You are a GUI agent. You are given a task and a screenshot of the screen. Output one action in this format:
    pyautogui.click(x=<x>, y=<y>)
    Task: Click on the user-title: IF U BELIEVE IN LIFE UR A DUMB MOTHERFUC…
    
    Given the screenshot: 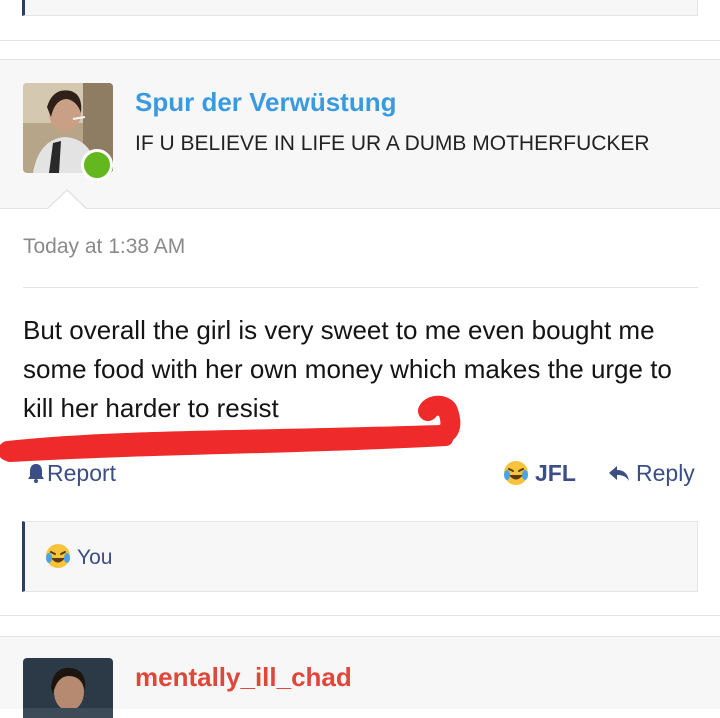 What is the action you would take?
    pyautogui.click(x=392, y=143)
    